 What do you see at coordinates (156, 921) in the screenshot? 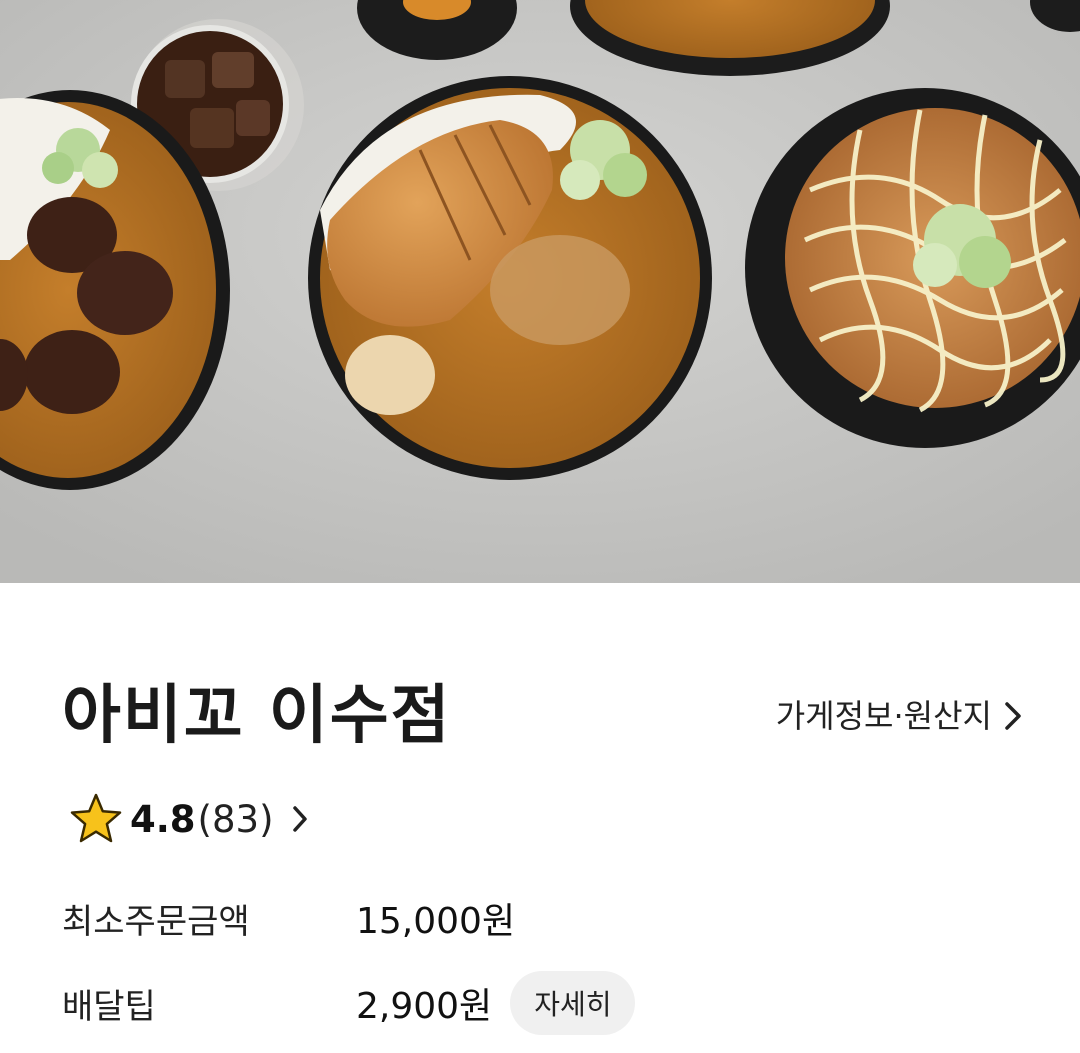
I see `min-order-label: 최소주문금액` at bounding box center [156, 921].